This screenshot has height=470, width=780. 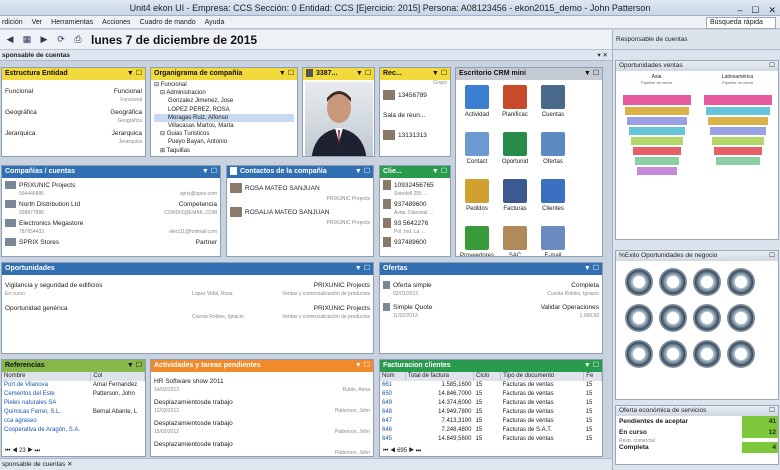 What do you see at coordinates (491, 307) in the screenshot?
I see `list-item: Simple Quote Validar Operaciones` at bounding box center [491, 307].